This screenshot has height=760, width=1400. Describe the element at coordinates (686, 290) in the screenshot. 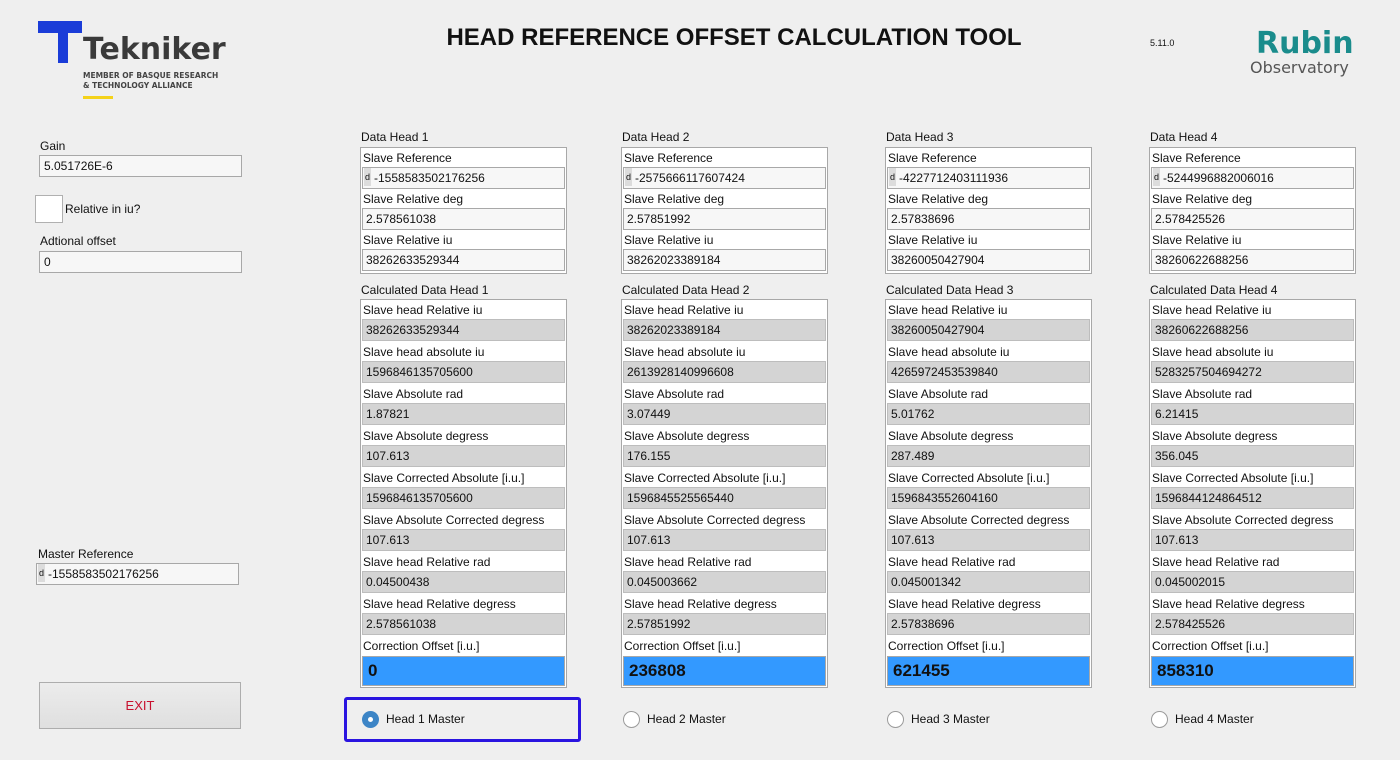

I see `calculated-head-title: Calculated Data Head 2` at that location.